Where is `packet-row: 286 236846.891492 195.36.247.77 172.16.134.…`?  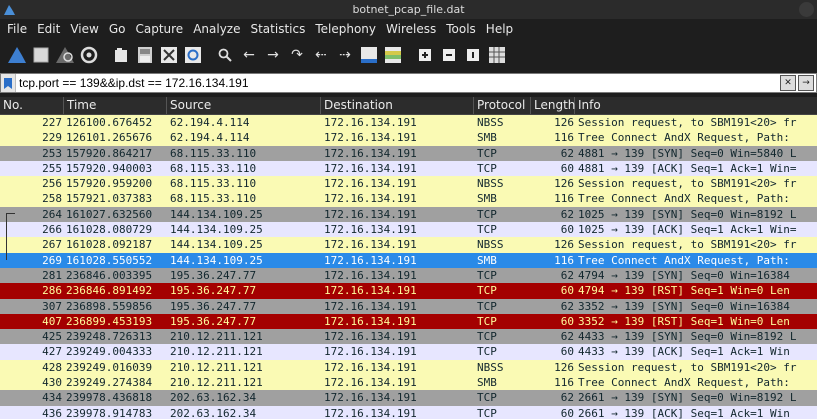 packet-row: 286 236846.891492 195.36.247.77 172.16.134.… is located at coordinates (408, 291).